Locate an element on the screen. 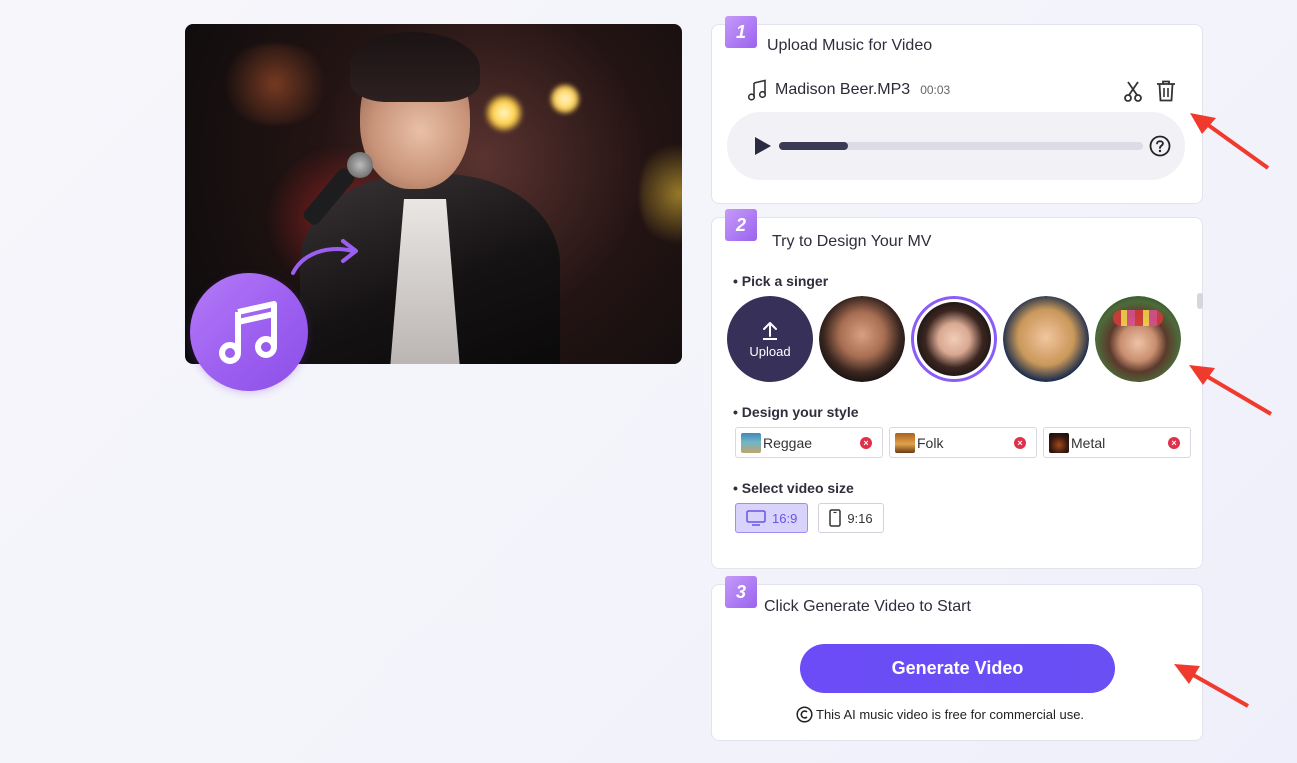 The width and height of the screenshot is (1297, 763). size-label: 16:9 is located at coordinates (785, 518).